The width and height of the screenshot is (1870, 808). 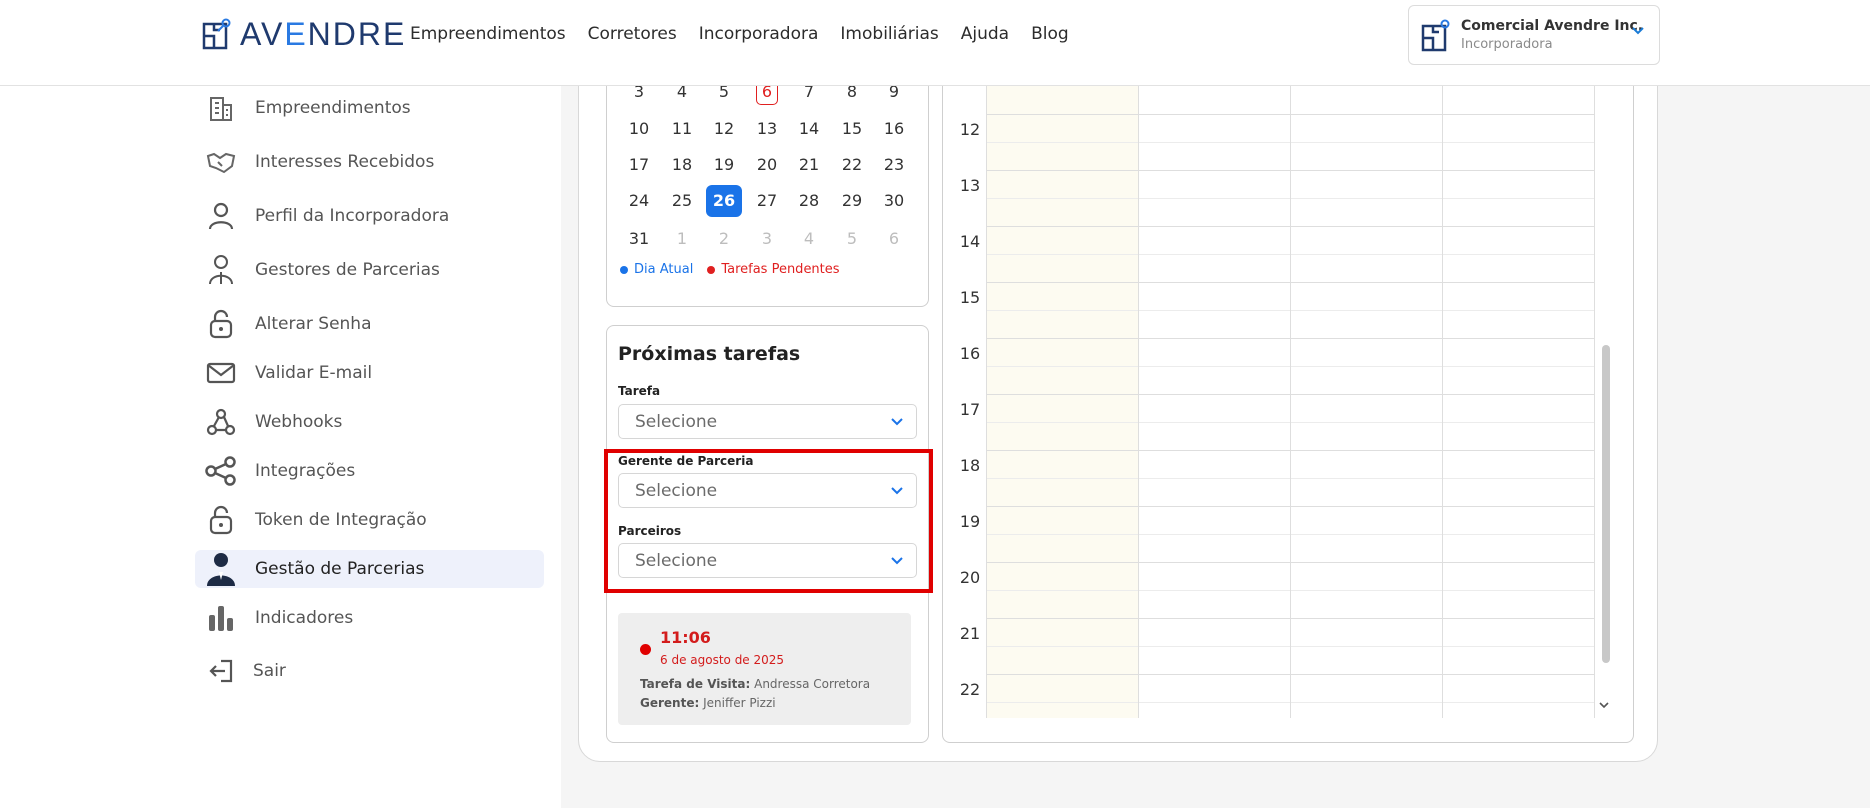 What do you see at coordinates (656, 269) in the screenshot?
I see `legend-today: Dia Atual` at bounding box center [656, 269].